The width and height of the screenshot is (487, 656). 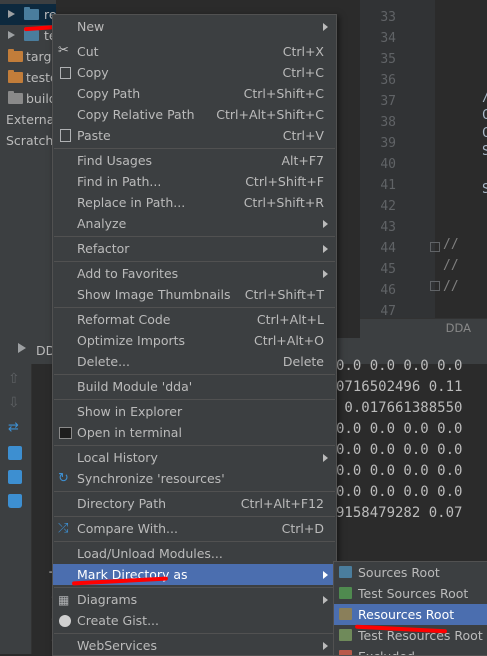 What do you see at coordinates (388, 80) in the screenshot?
I see `line-number: 36` at bounding box center [388, 80].